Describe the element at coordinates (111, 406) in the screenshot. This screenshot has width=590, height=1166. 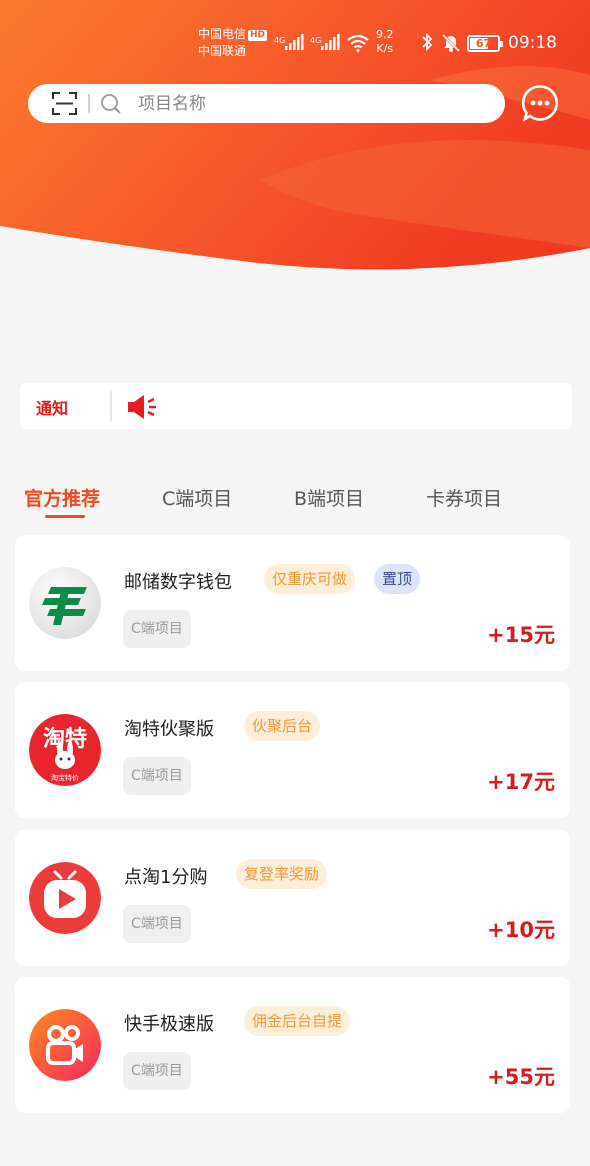
I see `notice-divider` at that location.